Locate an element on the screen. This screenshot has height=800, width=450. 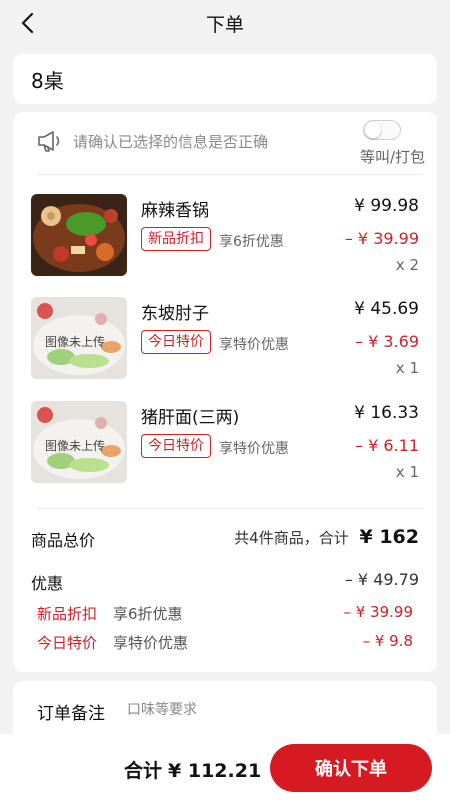
header: 下单 is located at coordinates (225, 23).